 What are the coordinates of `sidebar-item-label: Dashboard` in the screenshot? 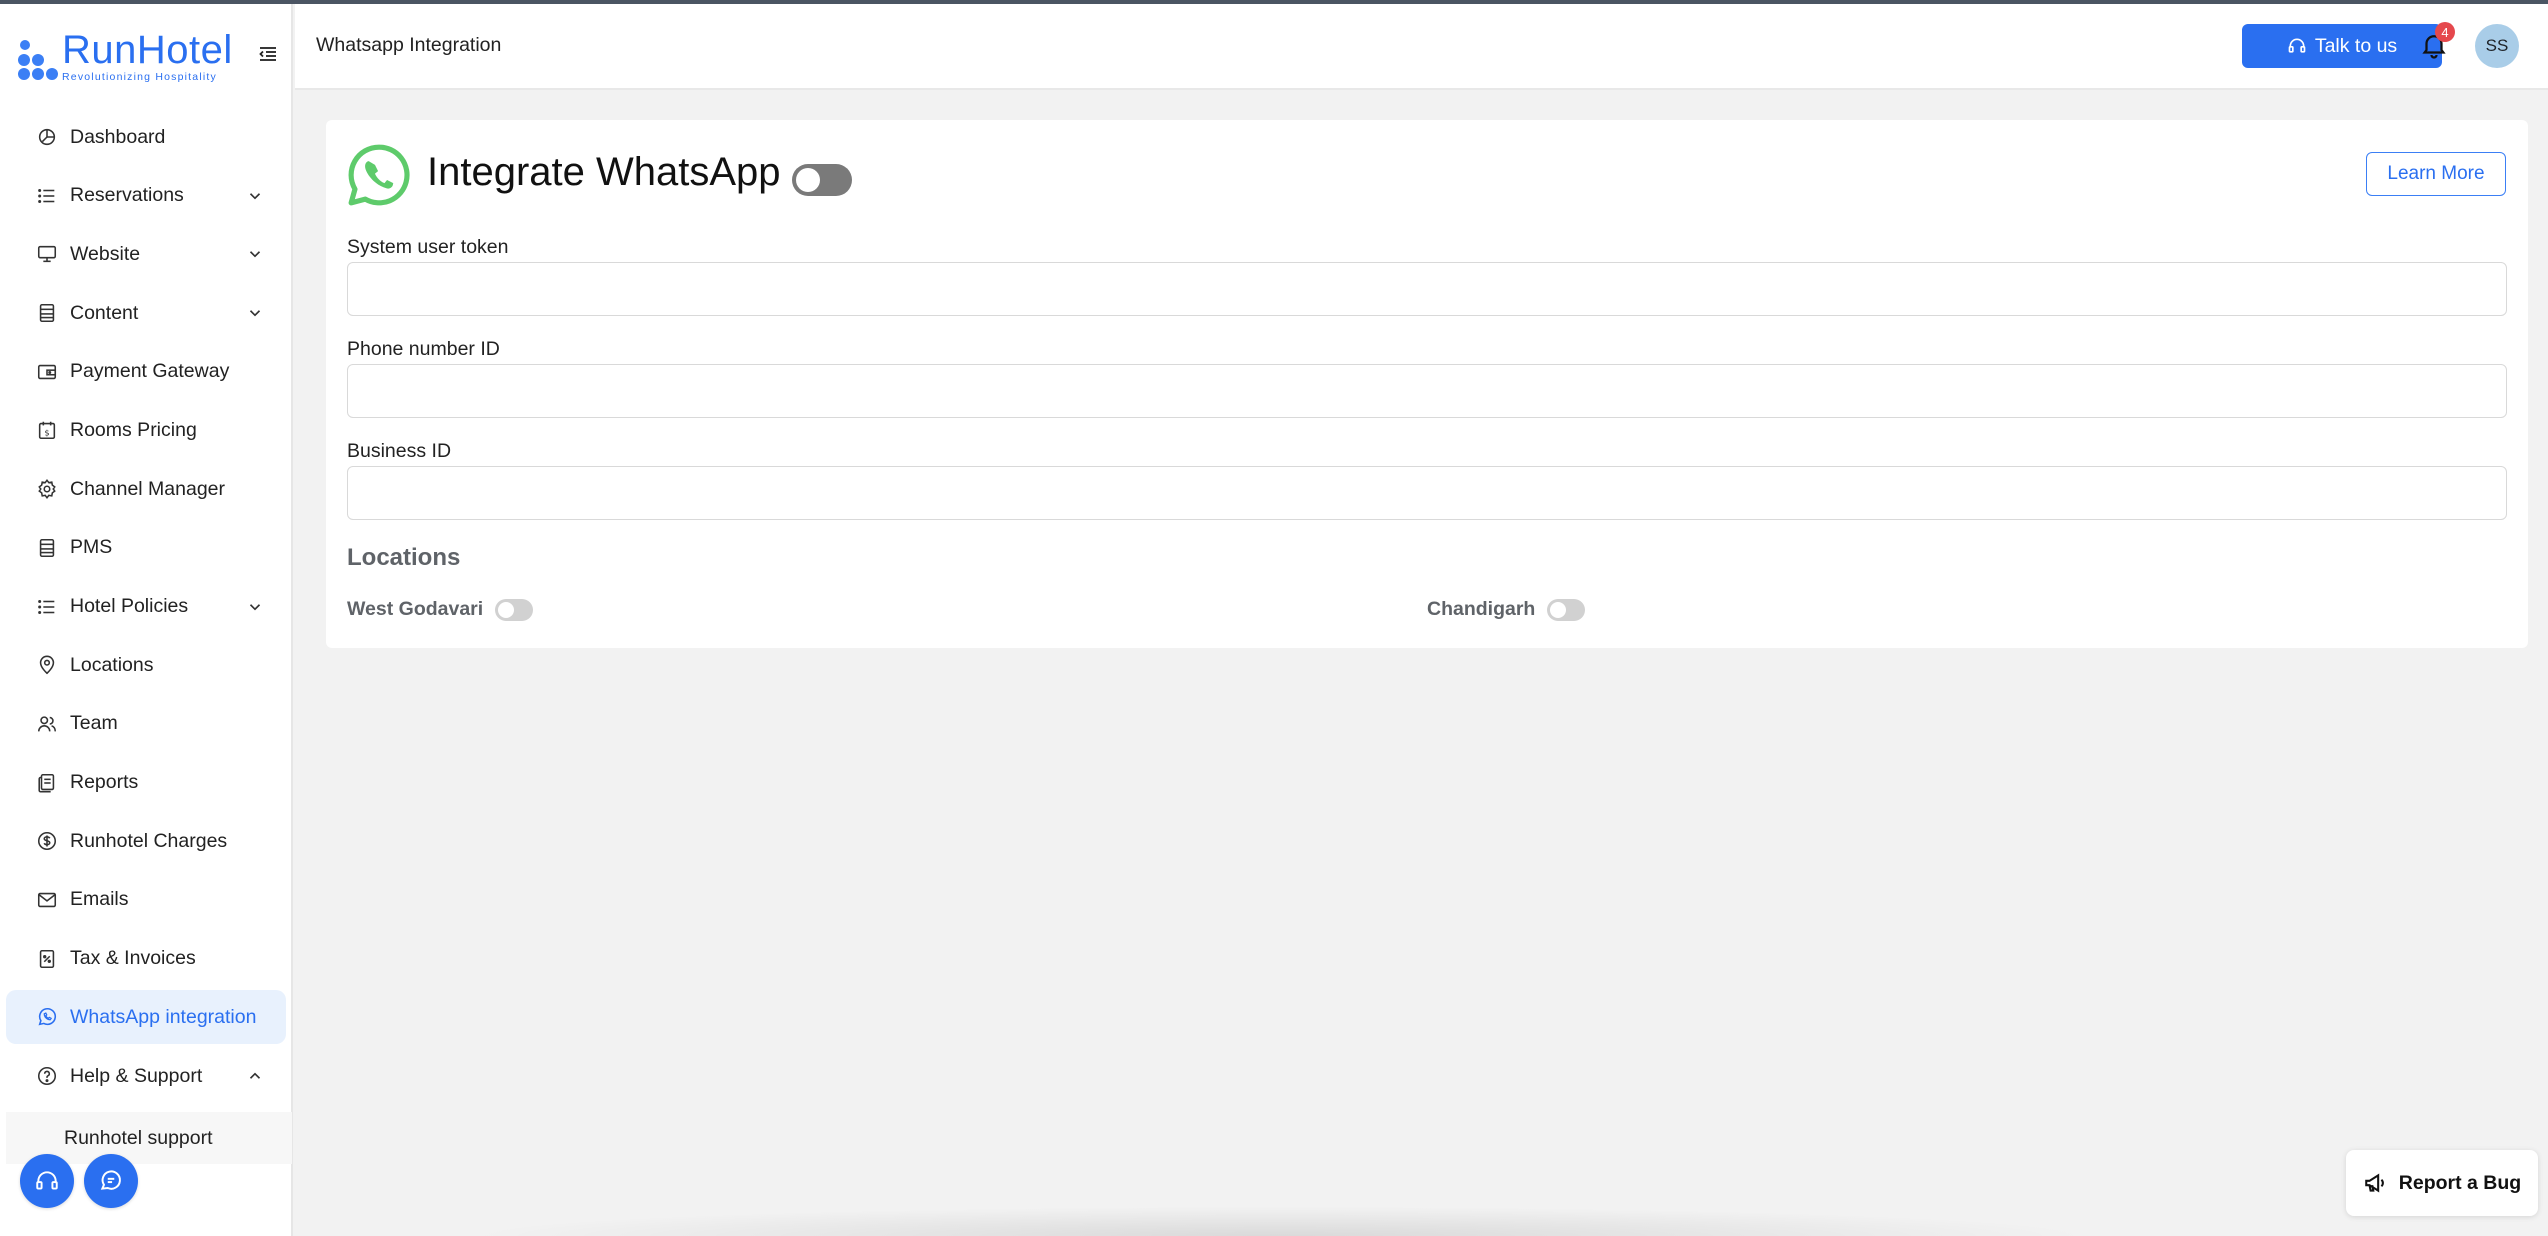 It's located at (118, 136).